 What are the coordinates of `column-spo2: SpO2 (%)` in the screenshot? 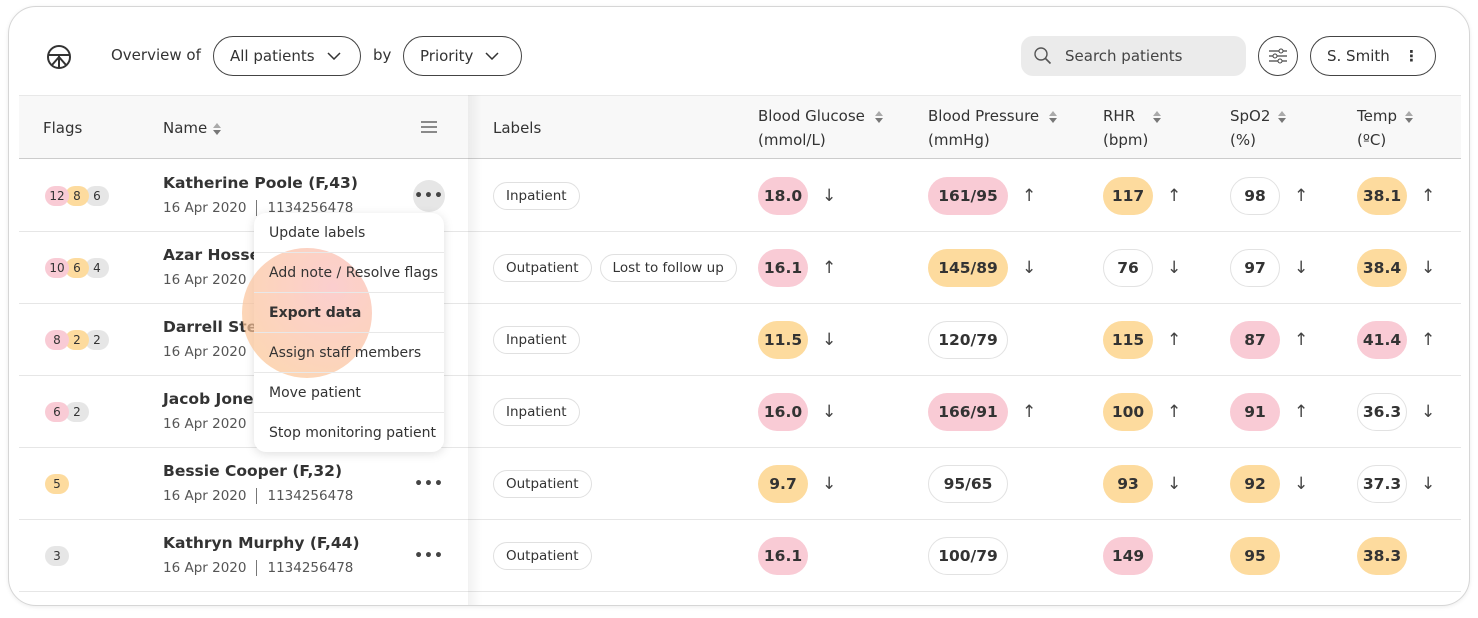 It's located at (1258, 128).